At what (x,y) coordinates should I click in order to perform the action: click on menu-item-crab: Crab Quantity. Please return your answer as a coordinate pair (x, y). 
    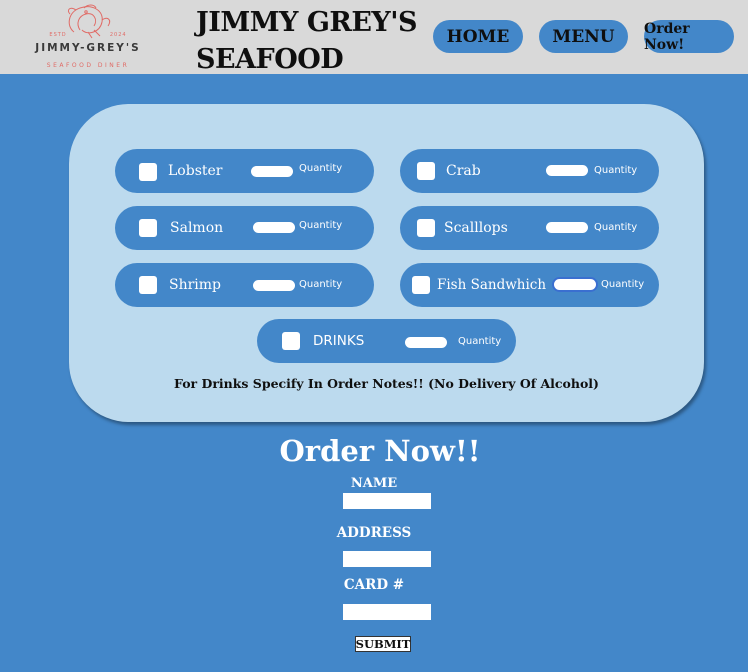
    Looking at the image, I should click on (529, 171).